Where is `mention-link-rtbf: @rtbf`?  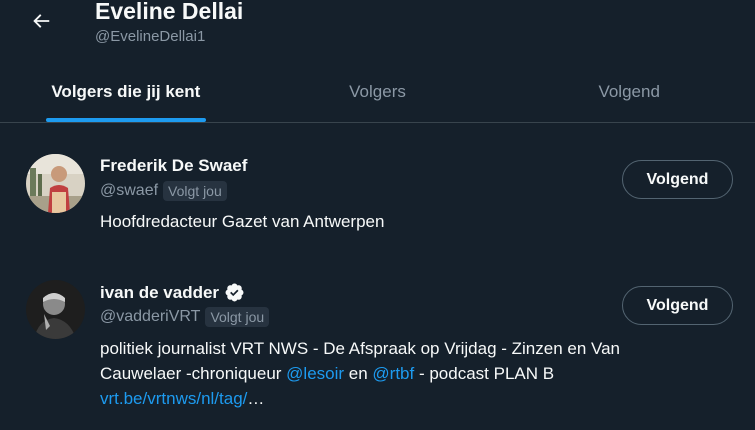 mention-link-rtbf: @rtbf is located at coordinates (393, 373).